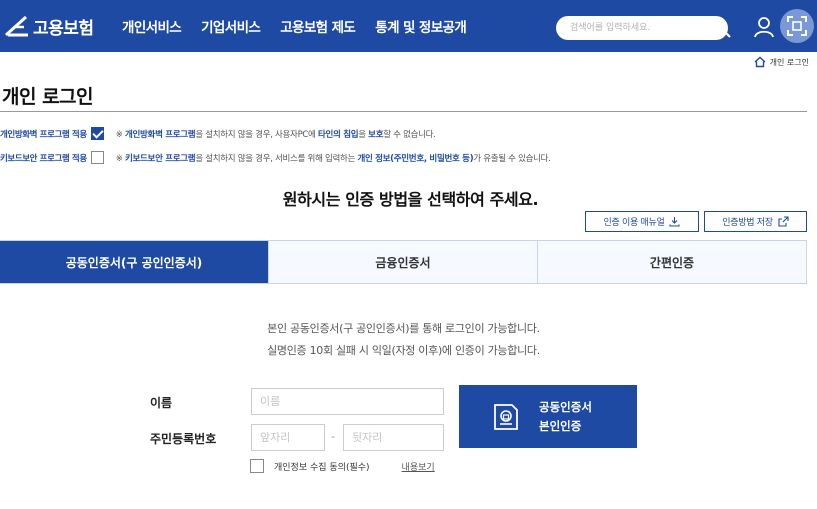 This screenshot has height=509, width=817. Describe the element at coordinates (789, 62) in the screenshot. I see `breadcrumb-current: 개인 로그인` at that location.